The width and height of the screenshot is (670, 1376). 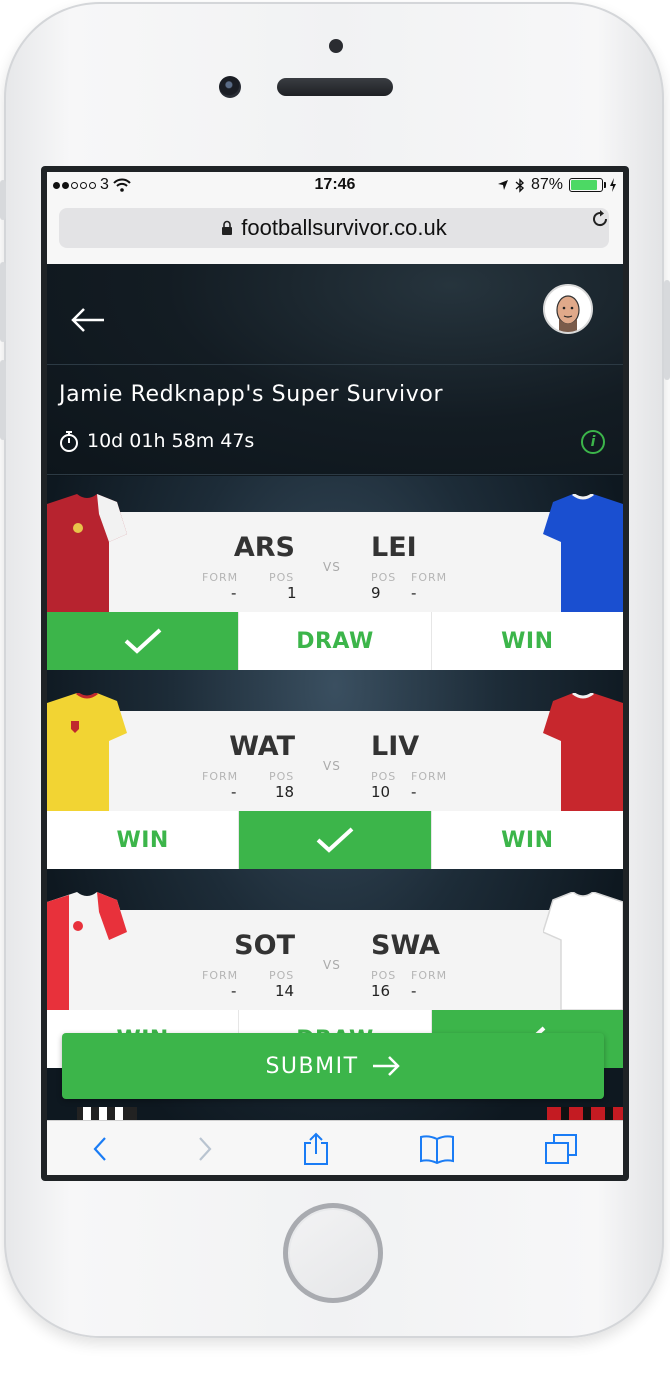 What do you see at coordinates (227, 227) in the screenshot?
I see `lock-icon` at bounding box center [227, 227].